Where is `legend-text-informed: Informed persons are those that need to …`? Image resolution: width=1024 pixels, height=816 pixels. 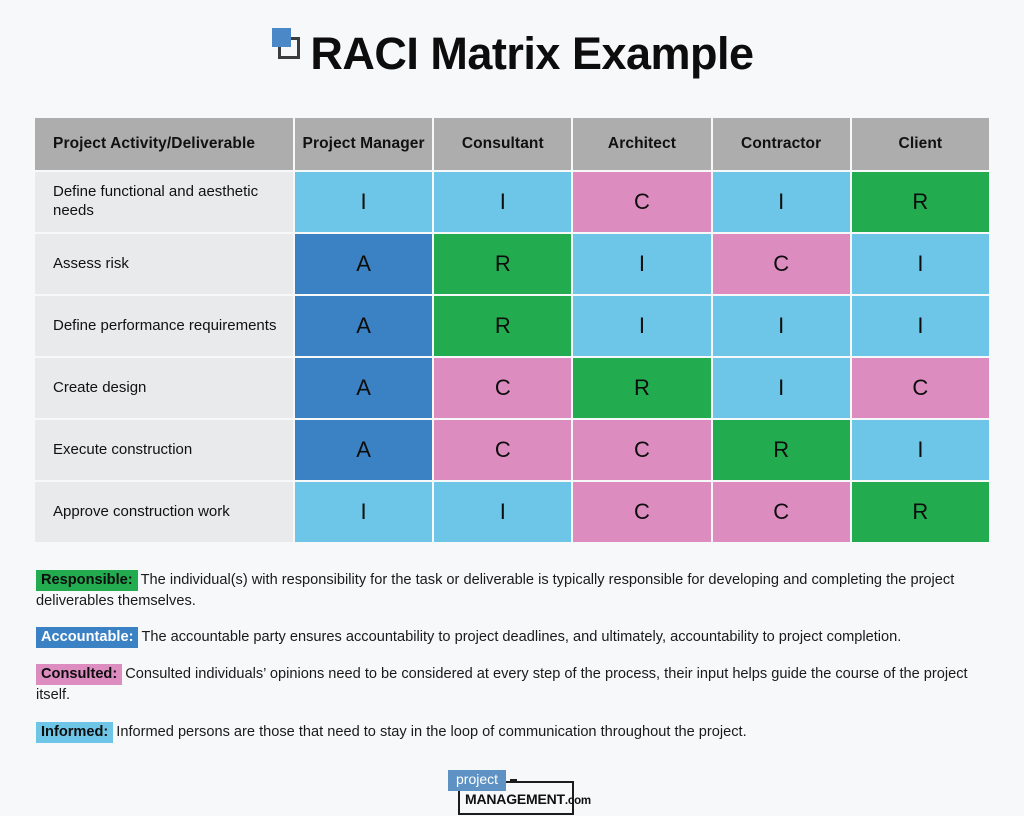 legend-text-informed: Informed persons are those that need to … is located at coordinates (431, 731).